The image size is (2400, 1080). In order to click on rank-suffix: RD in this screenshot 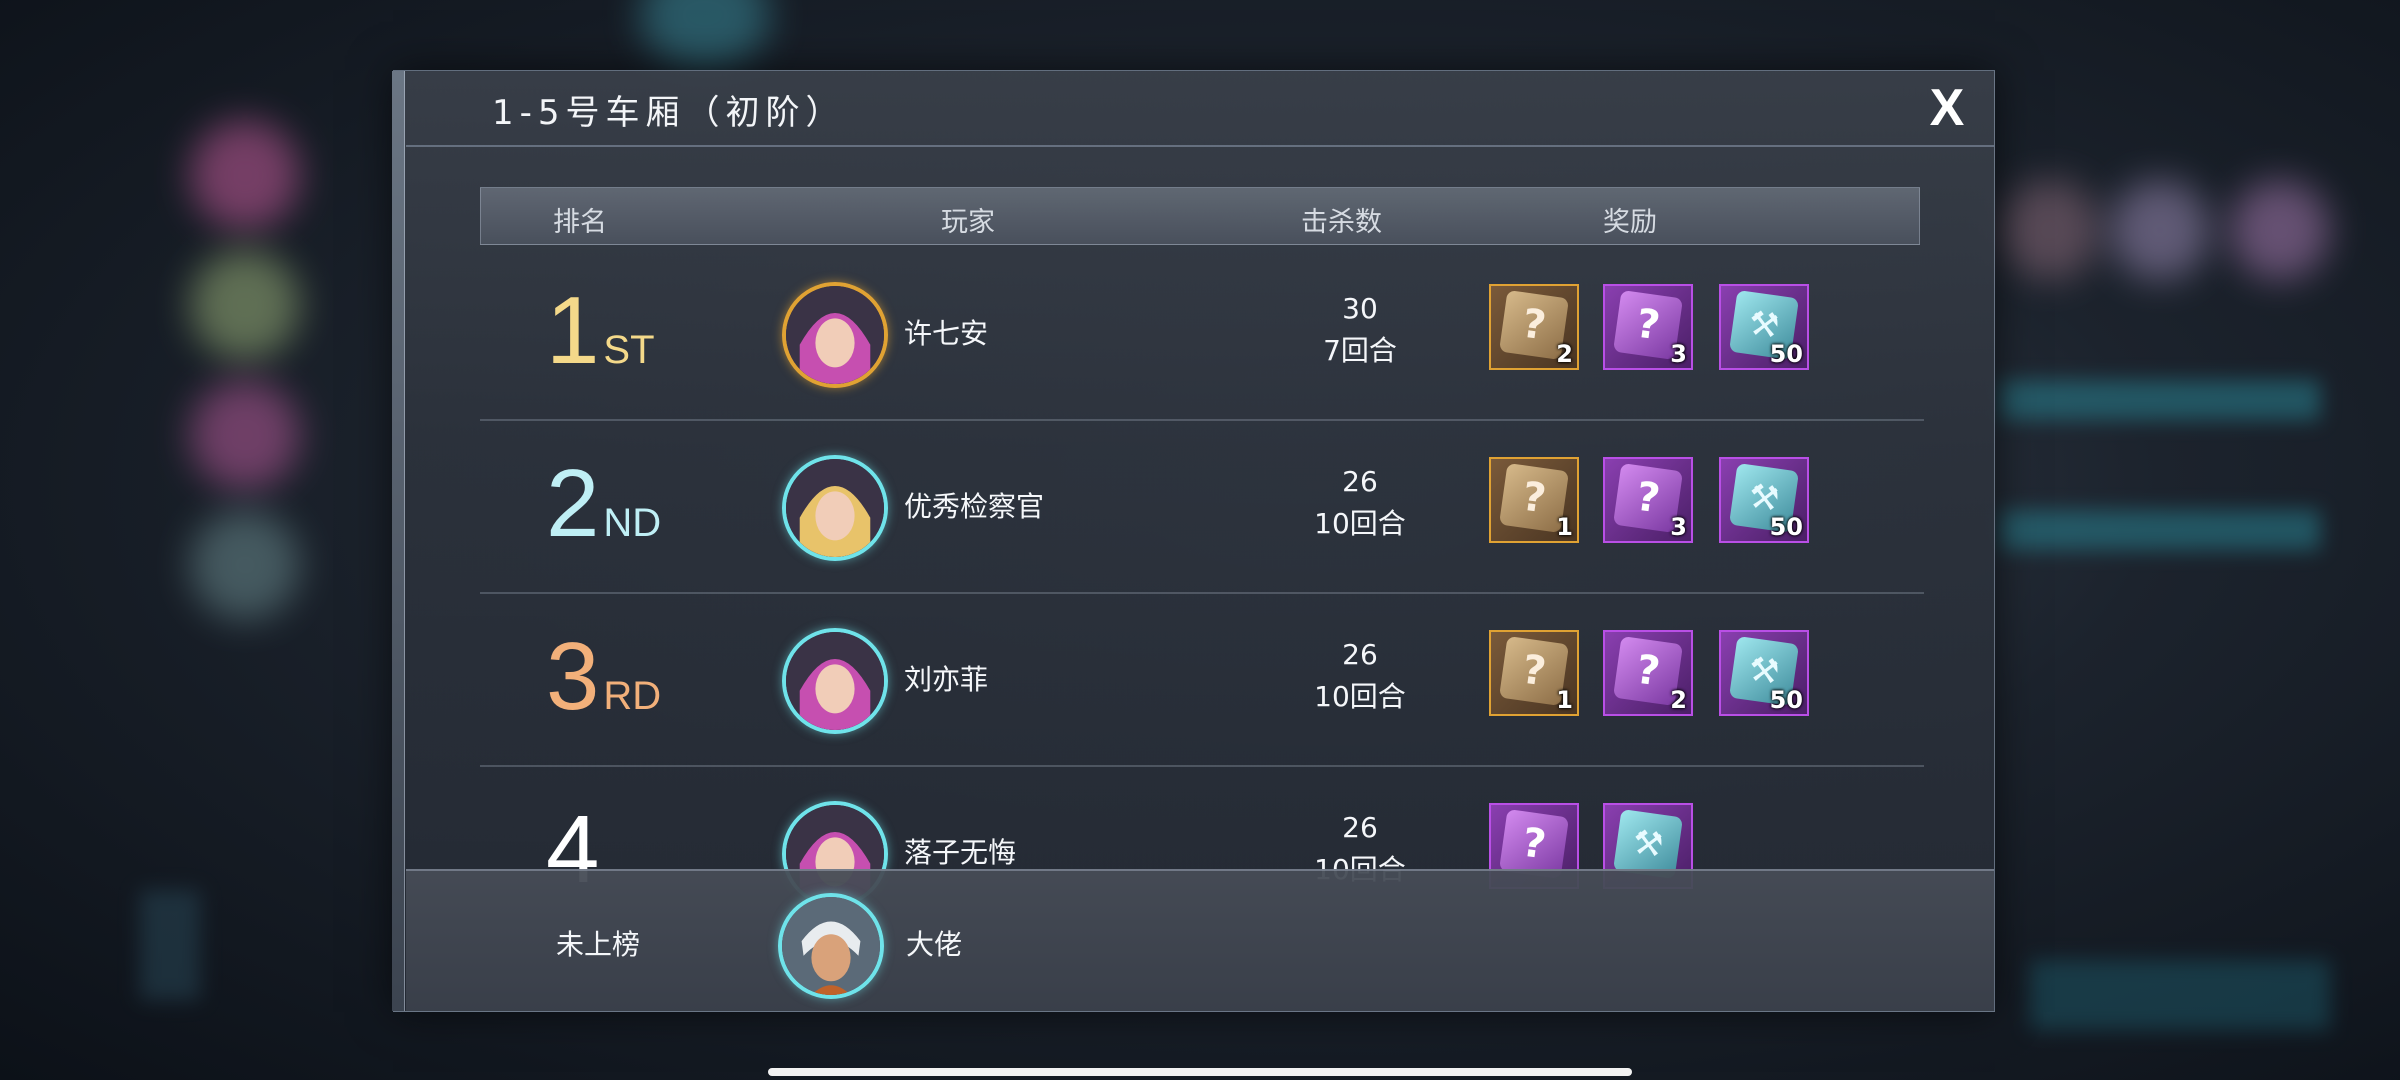, I will do `click(632, 696)`.